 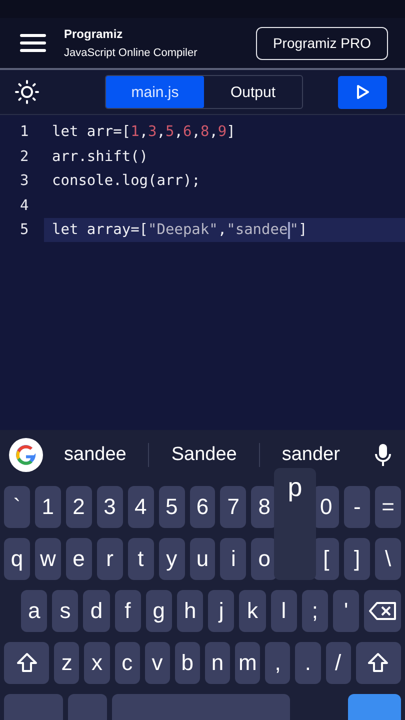 I want to click on key: `, so click(x=17, y=507).